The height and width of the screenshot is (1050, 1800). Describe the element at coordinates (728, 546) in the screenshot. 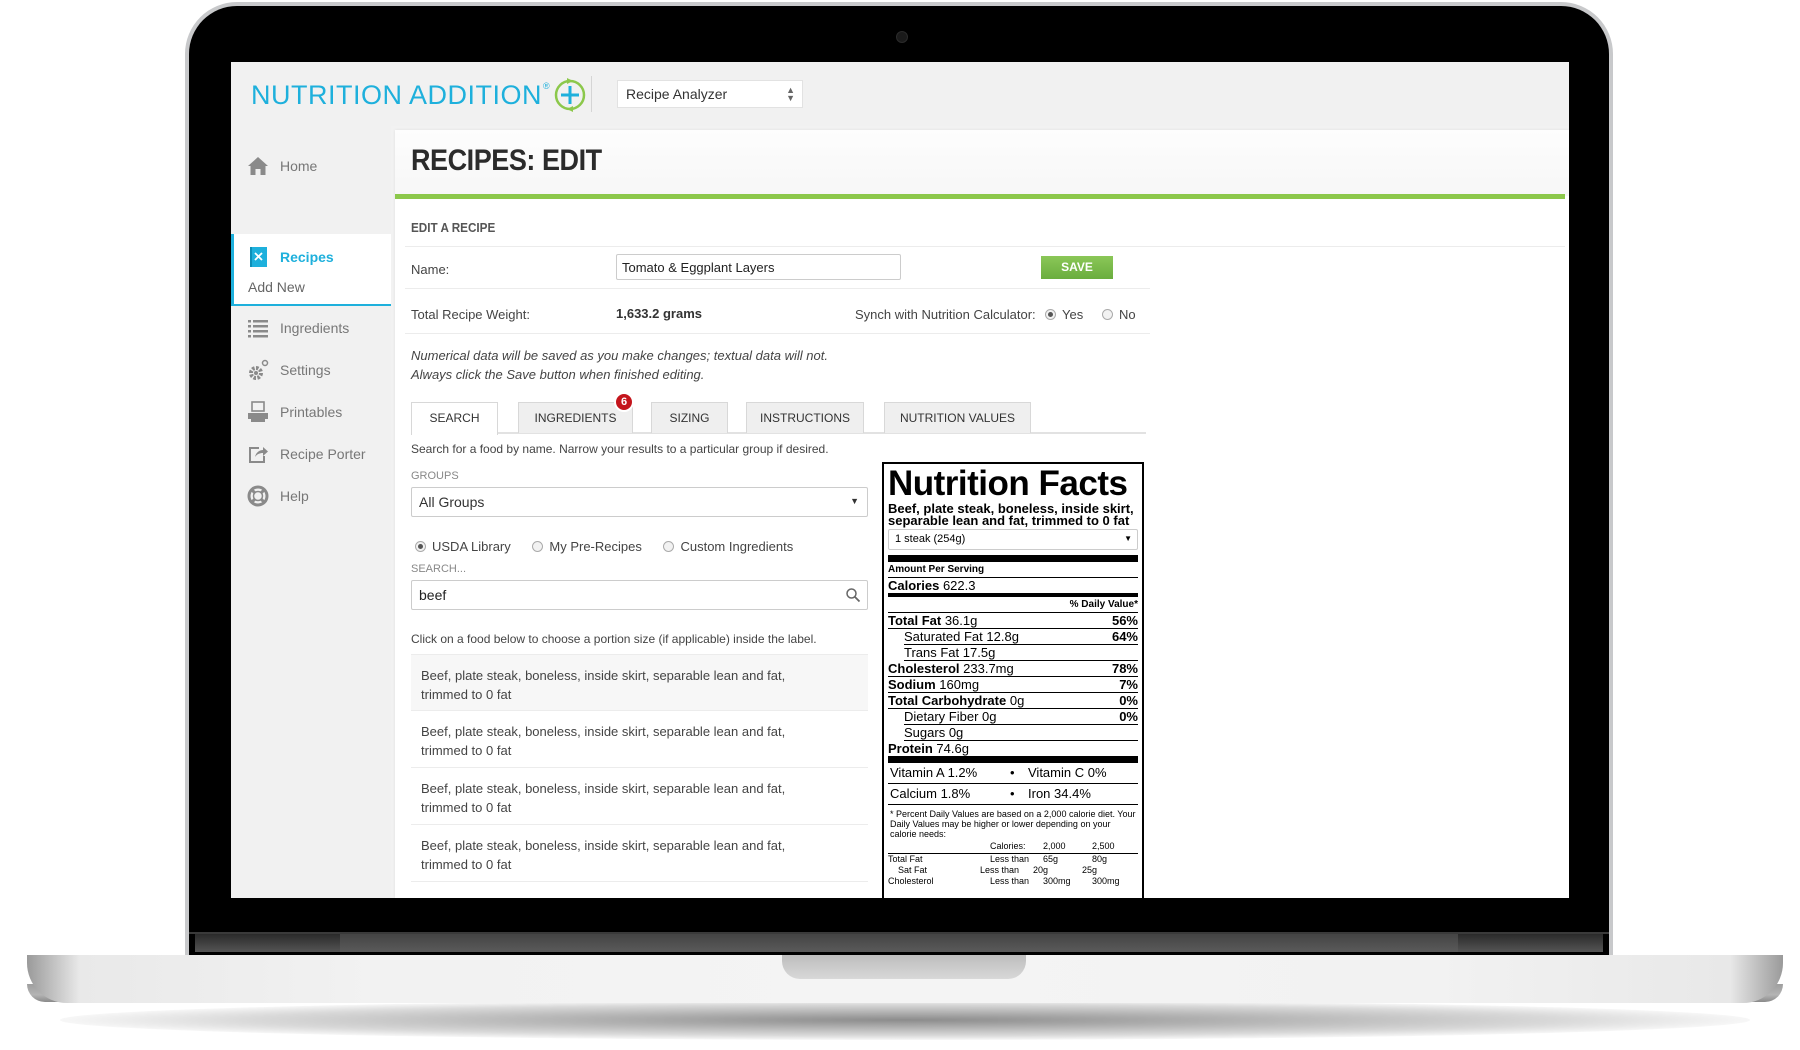

I see `source-custom-radio: Custom Ingredients` at that location.